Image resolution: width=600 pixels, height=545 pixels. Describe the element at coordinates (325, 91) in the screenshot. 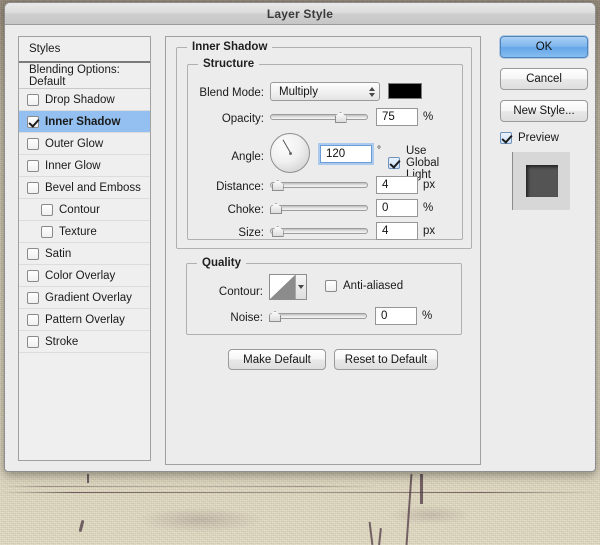

I see `blend-mode-dropdown: Multiply` at that location.